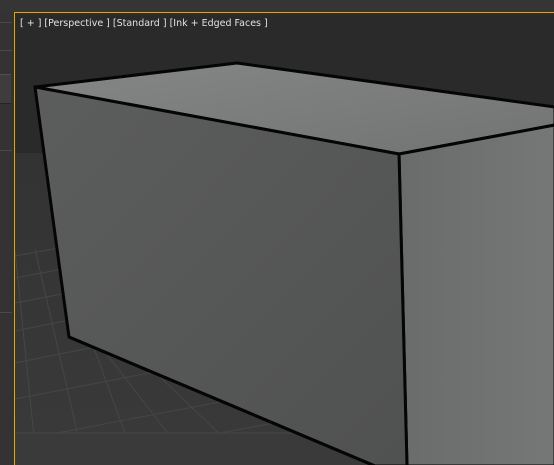 This screenshot has width=554, height=465. What do you see at coordinates (7, 238) in the screenshot?
I see `left-panel-edge` at bounding box center [7, 238].